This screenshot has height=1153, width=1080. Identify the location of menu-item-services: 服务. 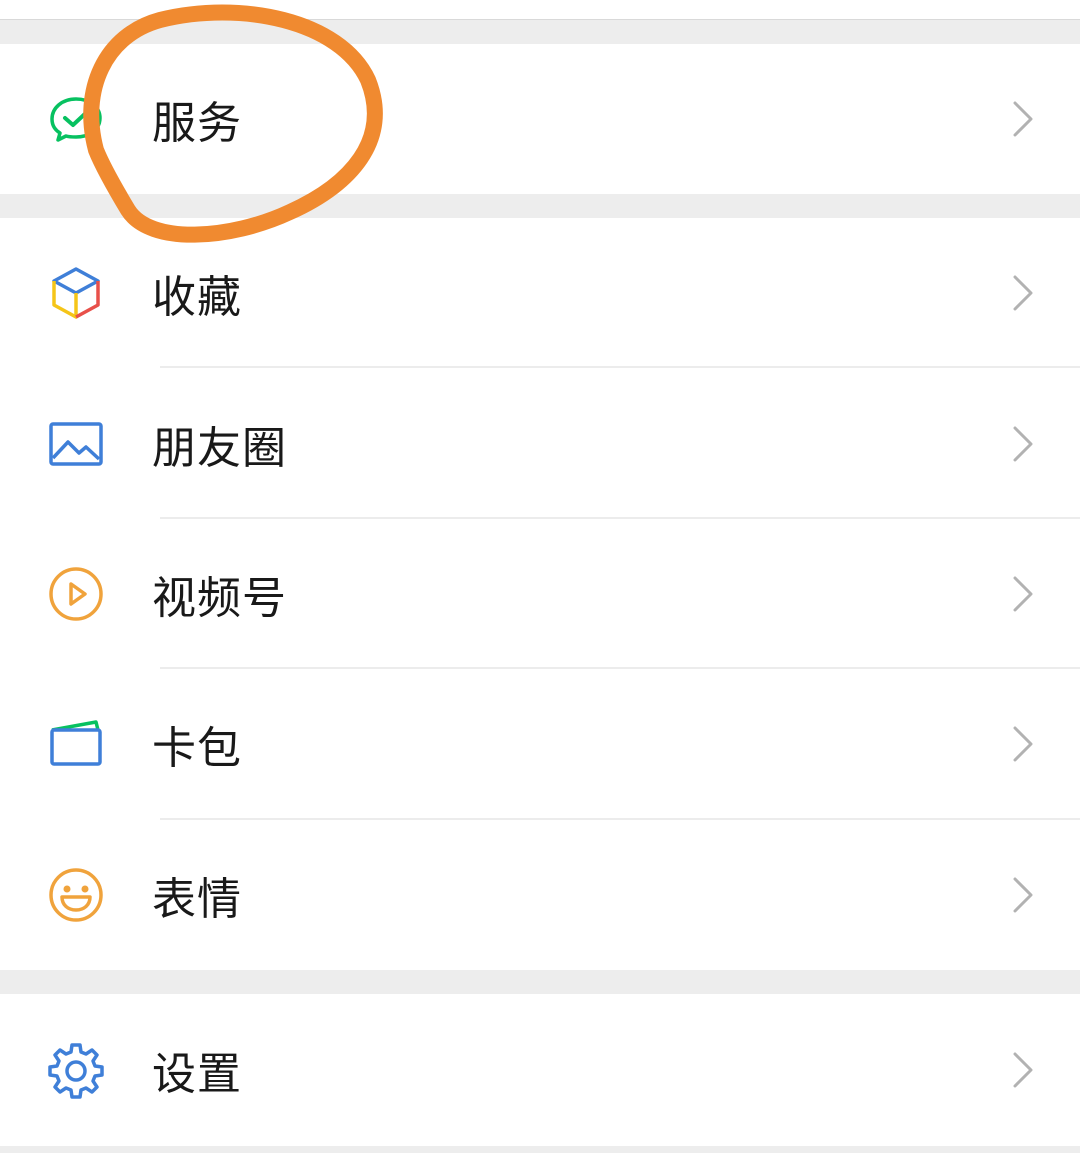
(540, 119).